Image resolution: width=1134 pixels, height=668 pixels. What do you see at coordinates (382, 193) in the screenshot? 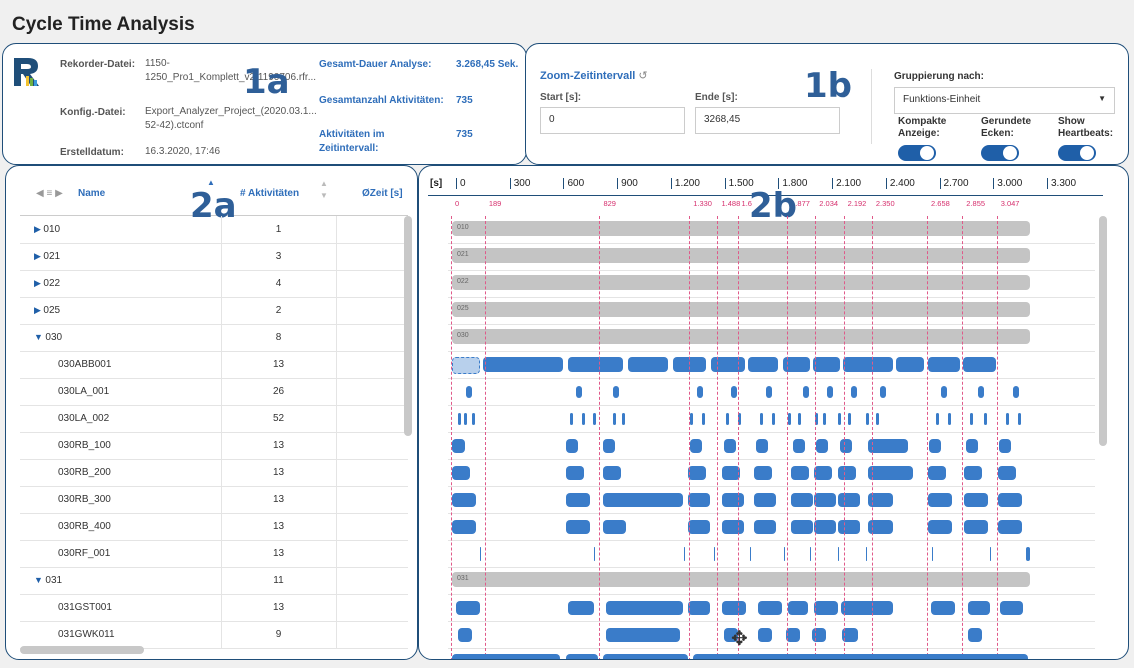
I see `col-time-header: ØZeit [s]` at bounding box center [382, 193].